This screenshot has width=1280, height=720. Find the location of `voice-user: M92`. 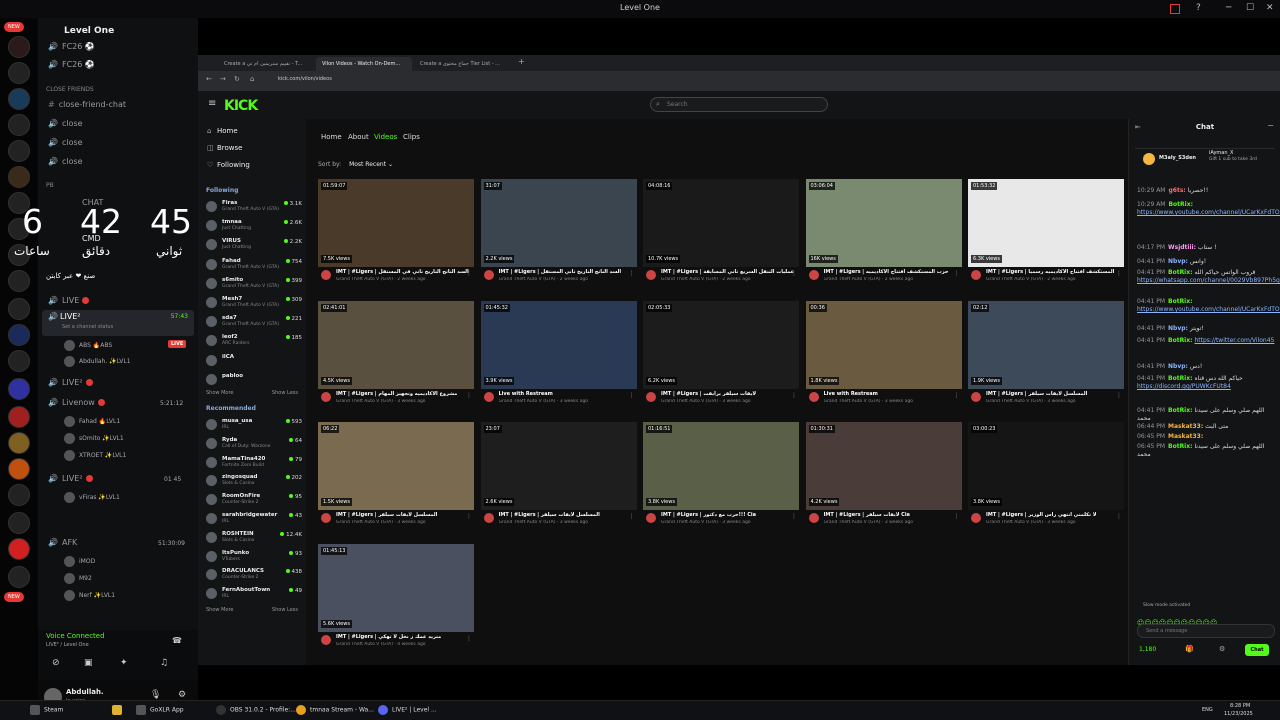

voice-user: M92 is located at coordinates (78, 578).